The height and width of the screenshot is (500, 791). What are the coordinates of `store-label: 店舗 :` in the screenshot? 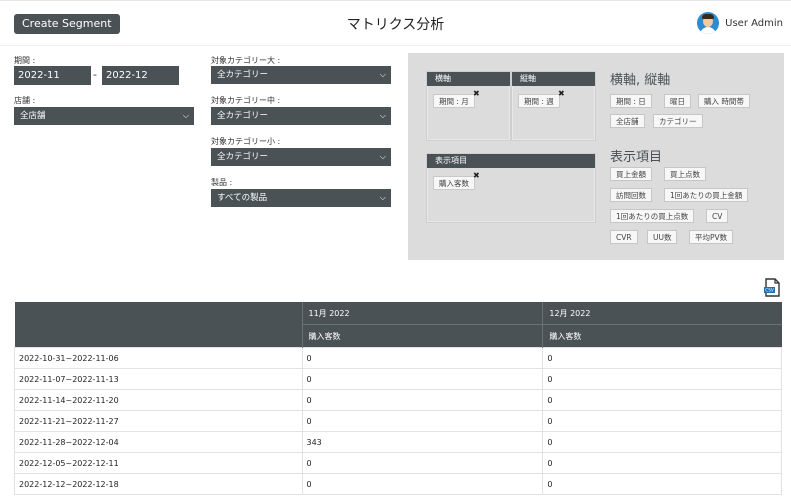 It's located at (25, 100).